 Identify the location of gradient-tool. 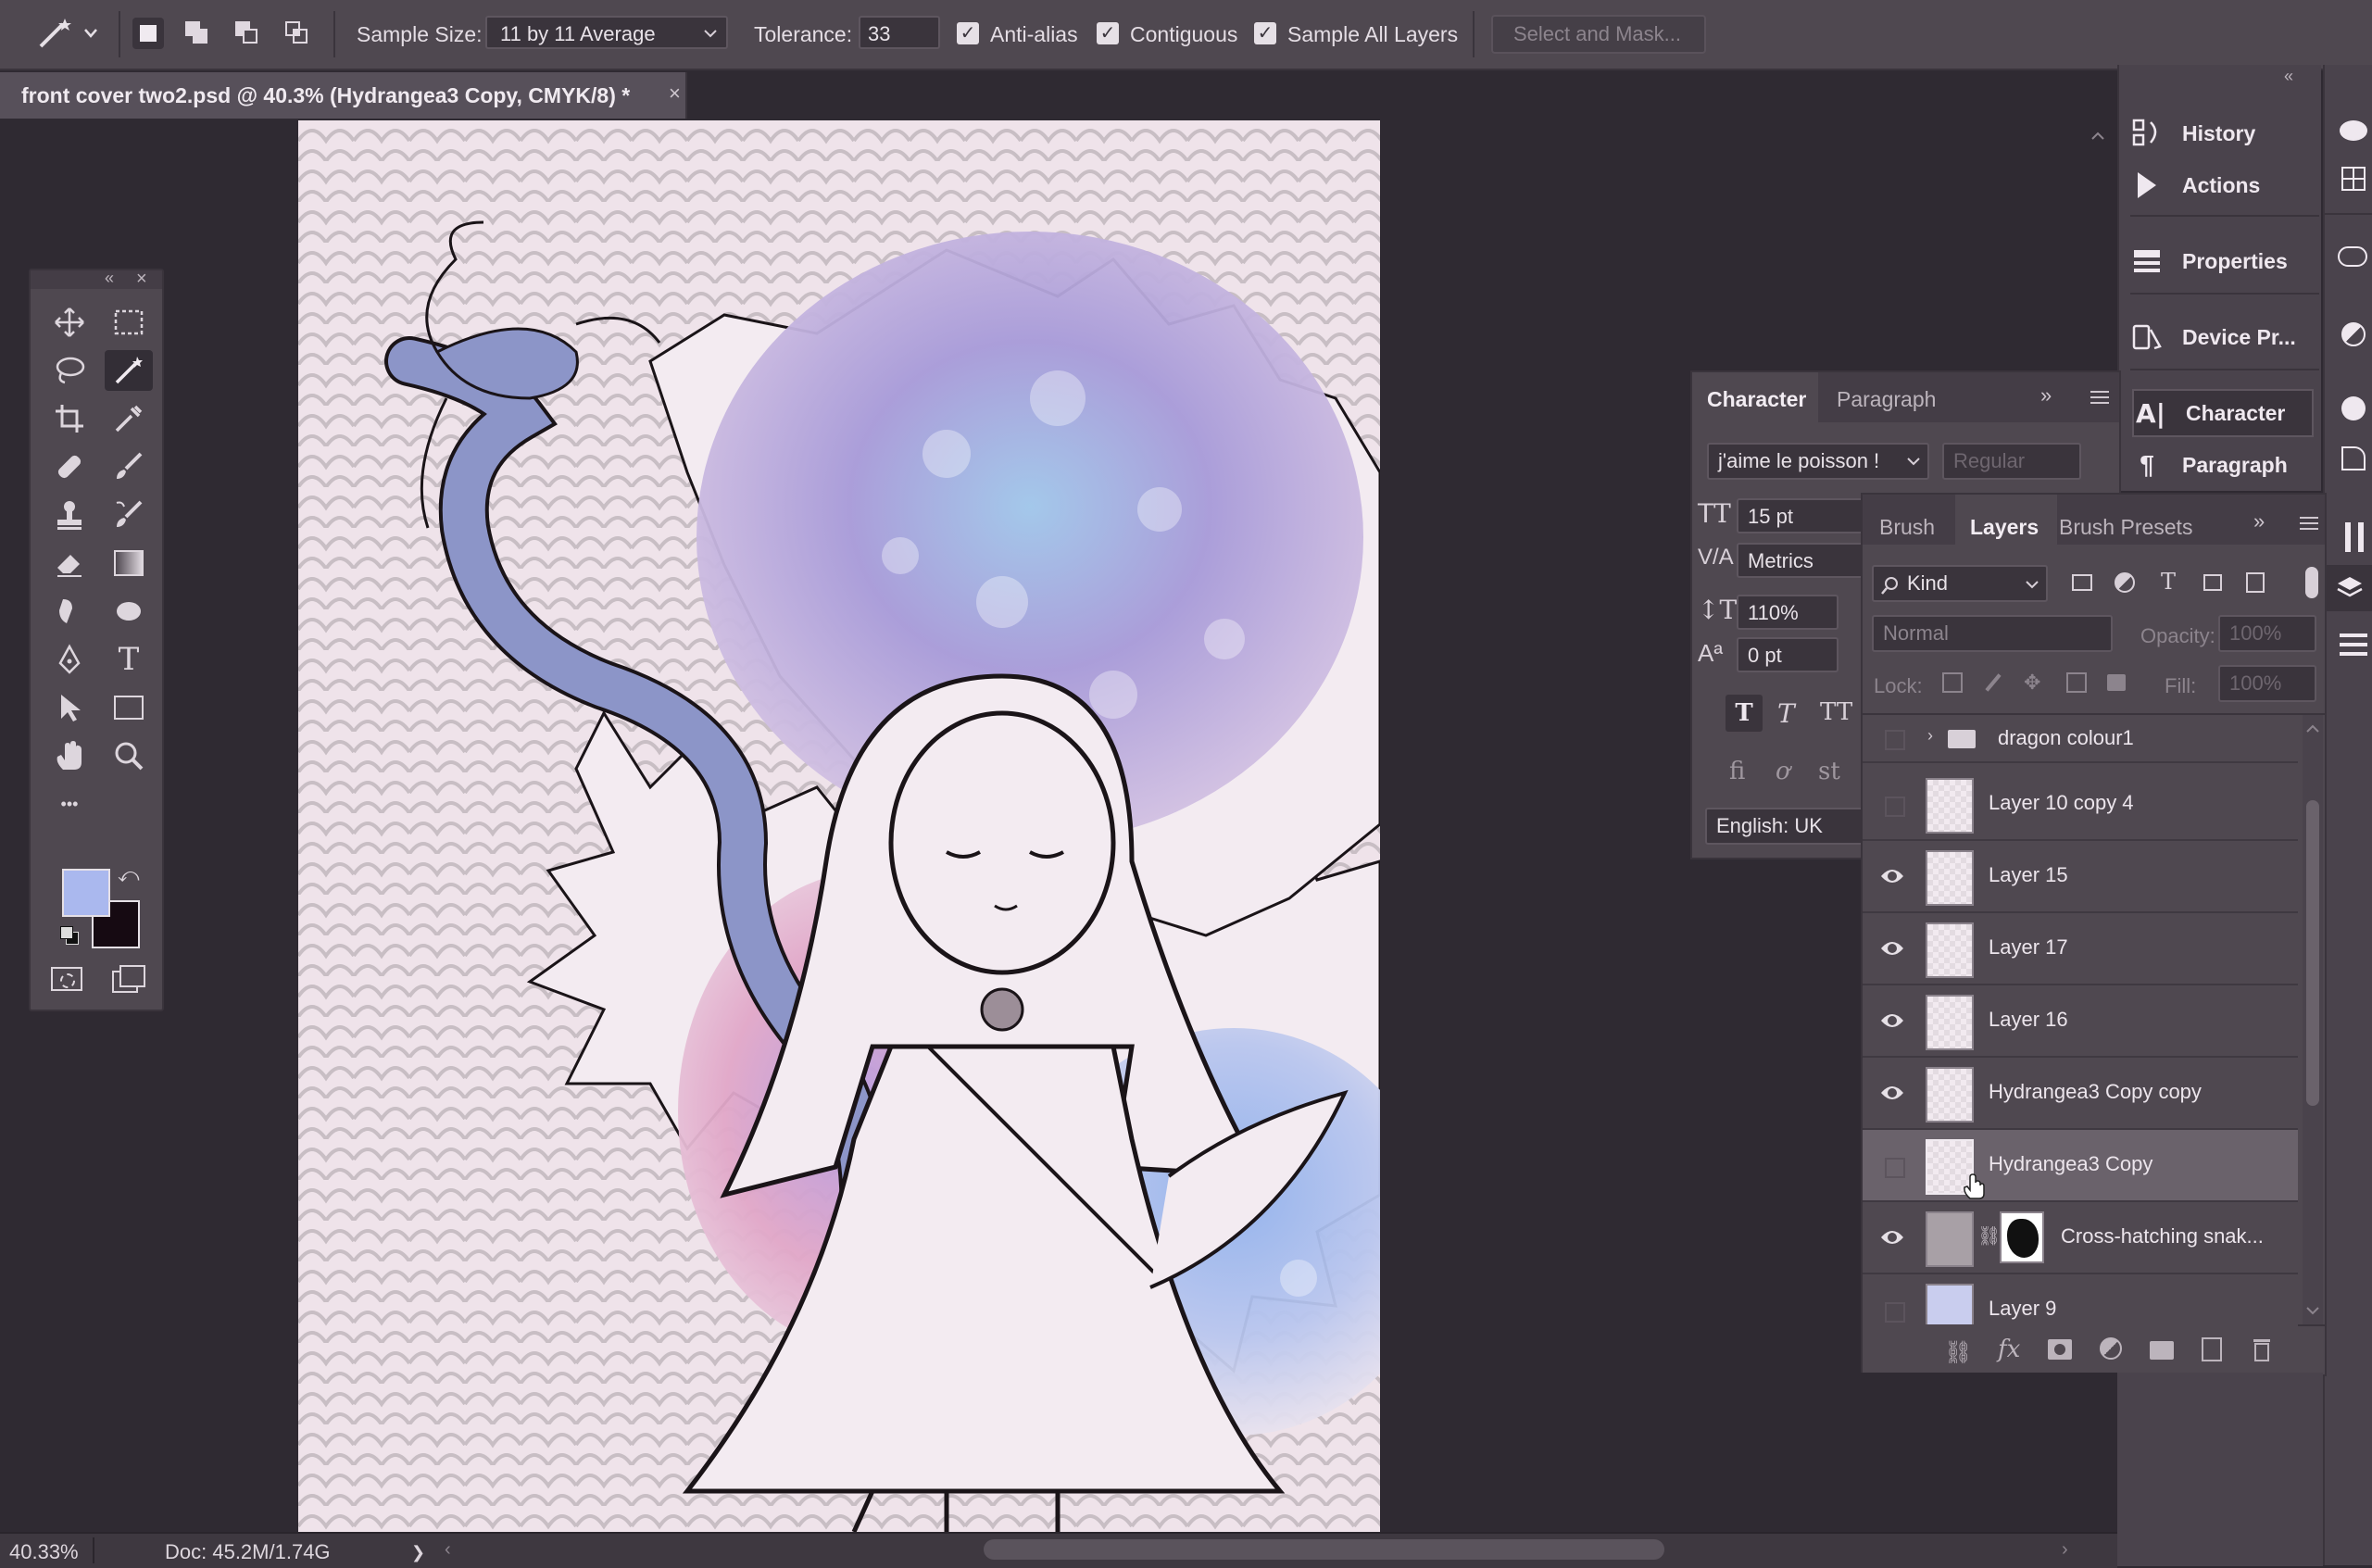
(129, 563).